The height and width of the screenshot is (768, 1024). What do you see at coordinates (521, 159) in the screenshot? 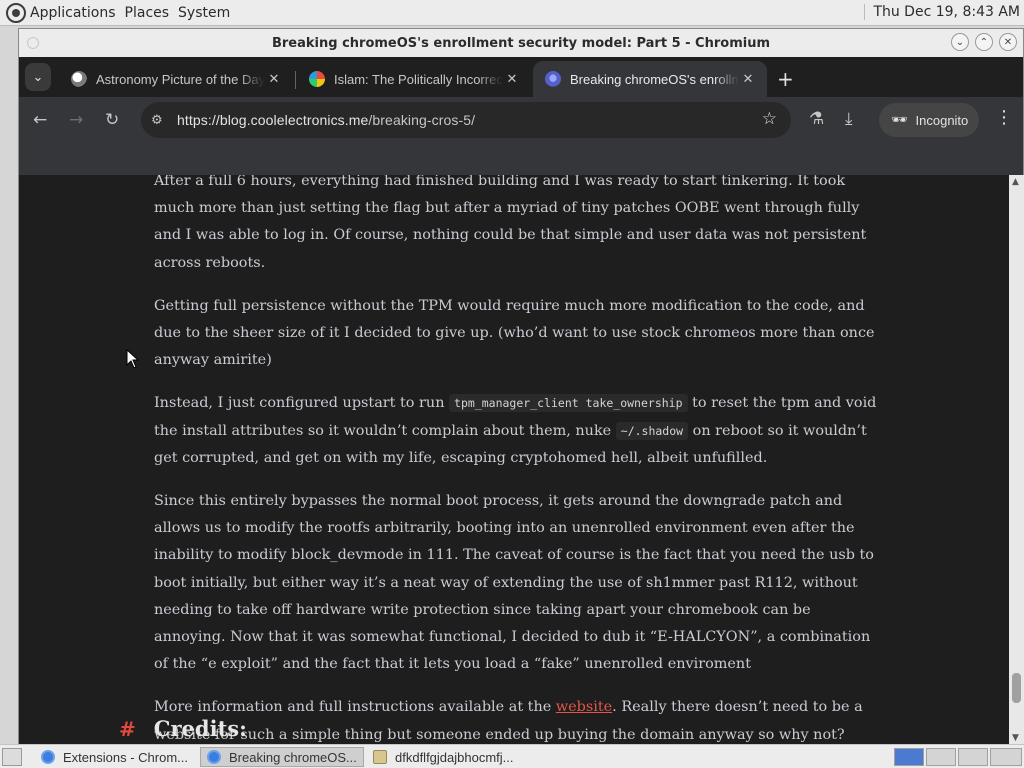
I see `bookmarks-bar` at bounding box center [521, 159].